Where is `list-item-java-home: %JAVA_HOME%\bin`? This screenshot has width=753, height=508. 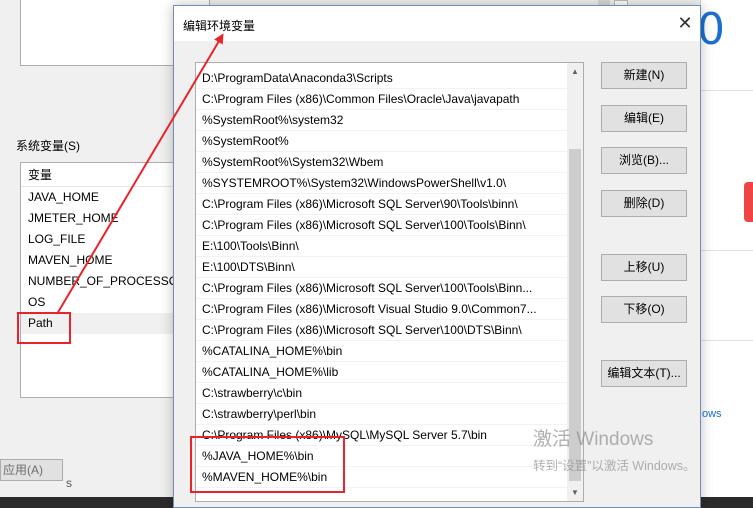 list-item-java-home: %JAVA_HOME%\bin is located at coordinates (382, 456).